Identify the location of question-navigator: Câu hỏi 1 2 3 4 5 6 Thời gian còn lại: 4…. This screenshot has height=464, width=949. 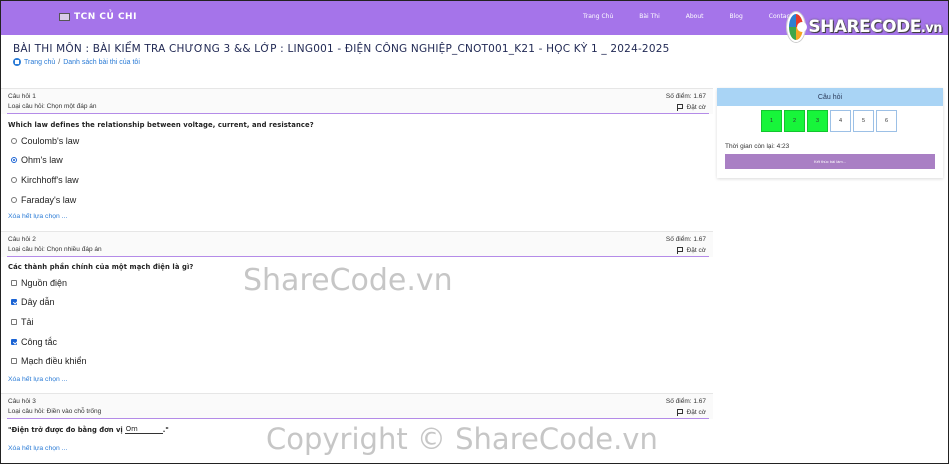
(830, 133).